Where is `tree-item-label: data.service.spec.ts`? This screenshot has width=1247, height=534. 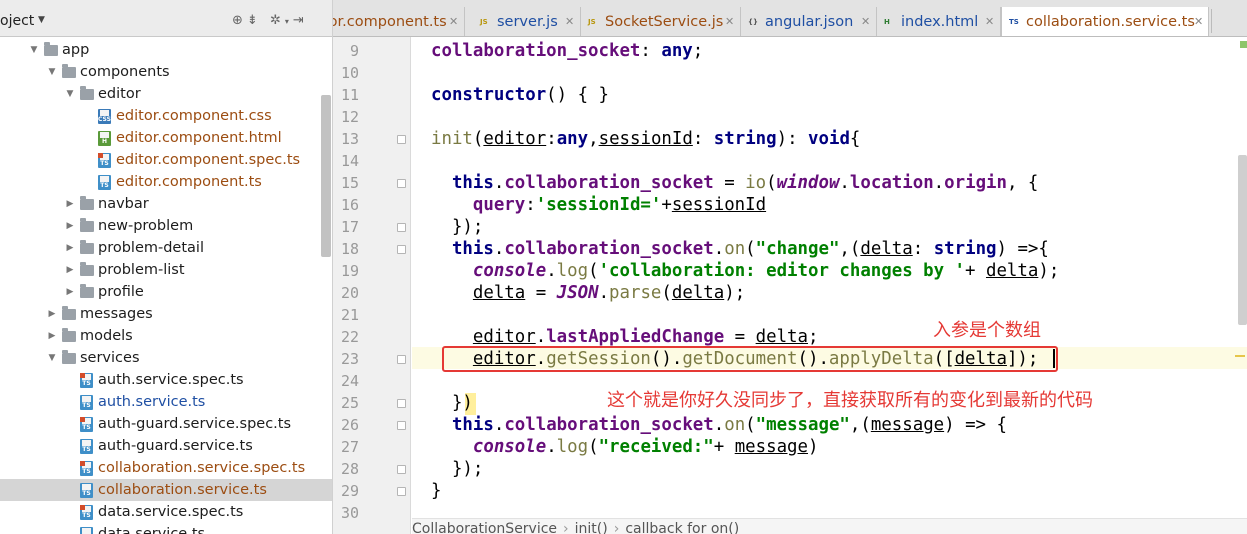 tree-item-label: data.service.spec.ts is located at coordinates (171, 512).